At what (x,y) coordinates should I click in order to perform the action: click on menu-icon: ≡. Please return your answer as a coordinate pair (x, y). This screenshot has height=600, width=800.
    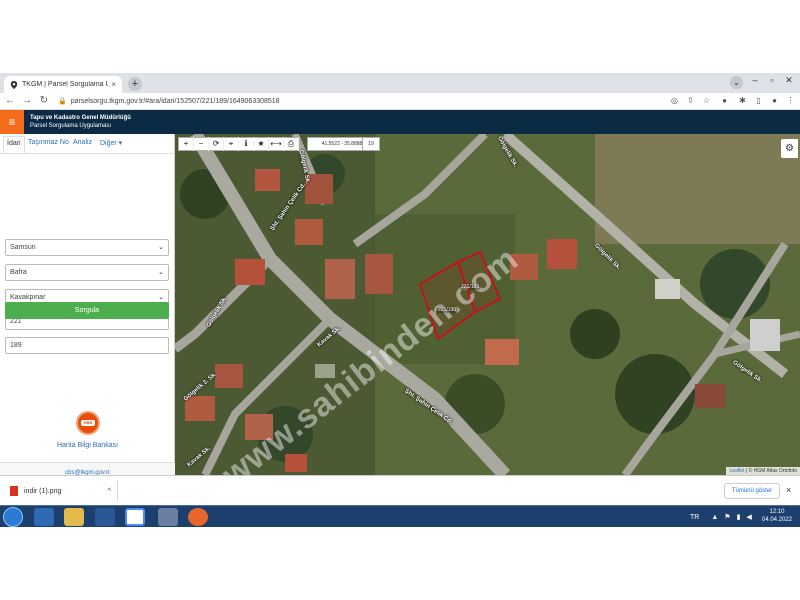
    Looking at the image, I should click on (12, 122).